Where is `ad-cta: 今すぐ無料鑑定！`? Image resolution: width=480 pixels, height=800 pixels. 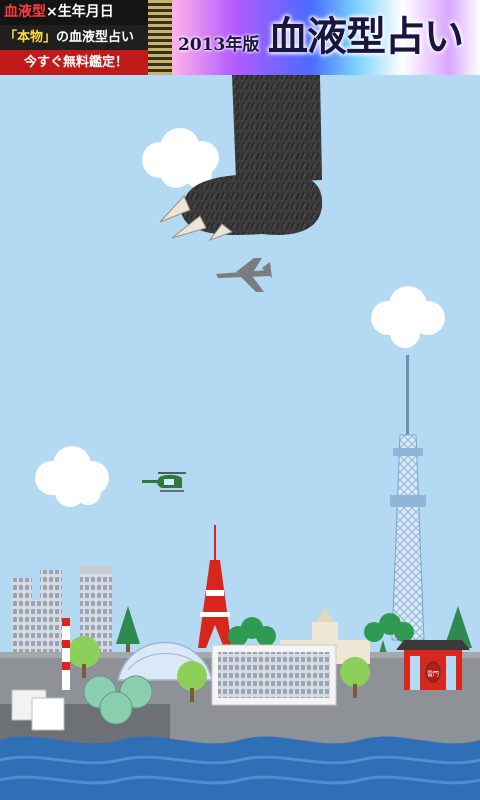 ad-cta: 今すぐ無料鑑定！ is located at coordinates (76, 62).